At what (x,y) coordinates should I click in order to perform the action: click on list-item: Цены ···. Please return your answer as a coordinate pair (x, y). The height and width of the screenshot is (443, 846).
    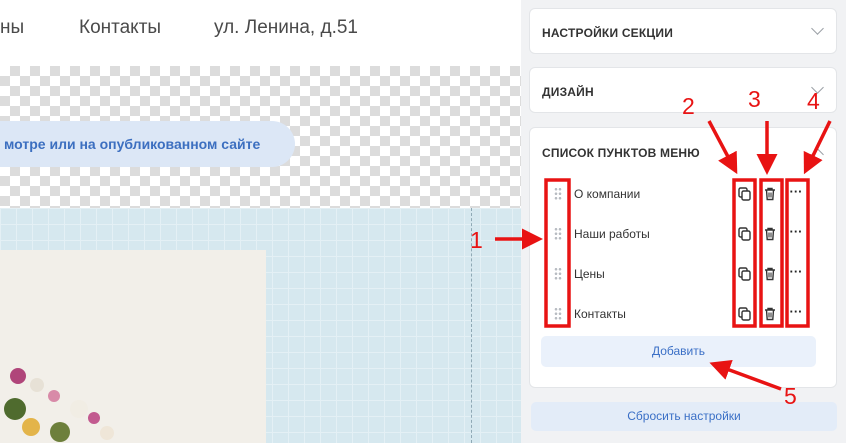
    Looking at the image, I should click on (675, 274).